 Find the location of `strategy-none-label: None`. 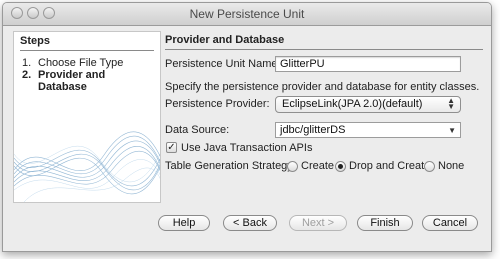

strategy-none-label: None is located at coordinates (451, 166).